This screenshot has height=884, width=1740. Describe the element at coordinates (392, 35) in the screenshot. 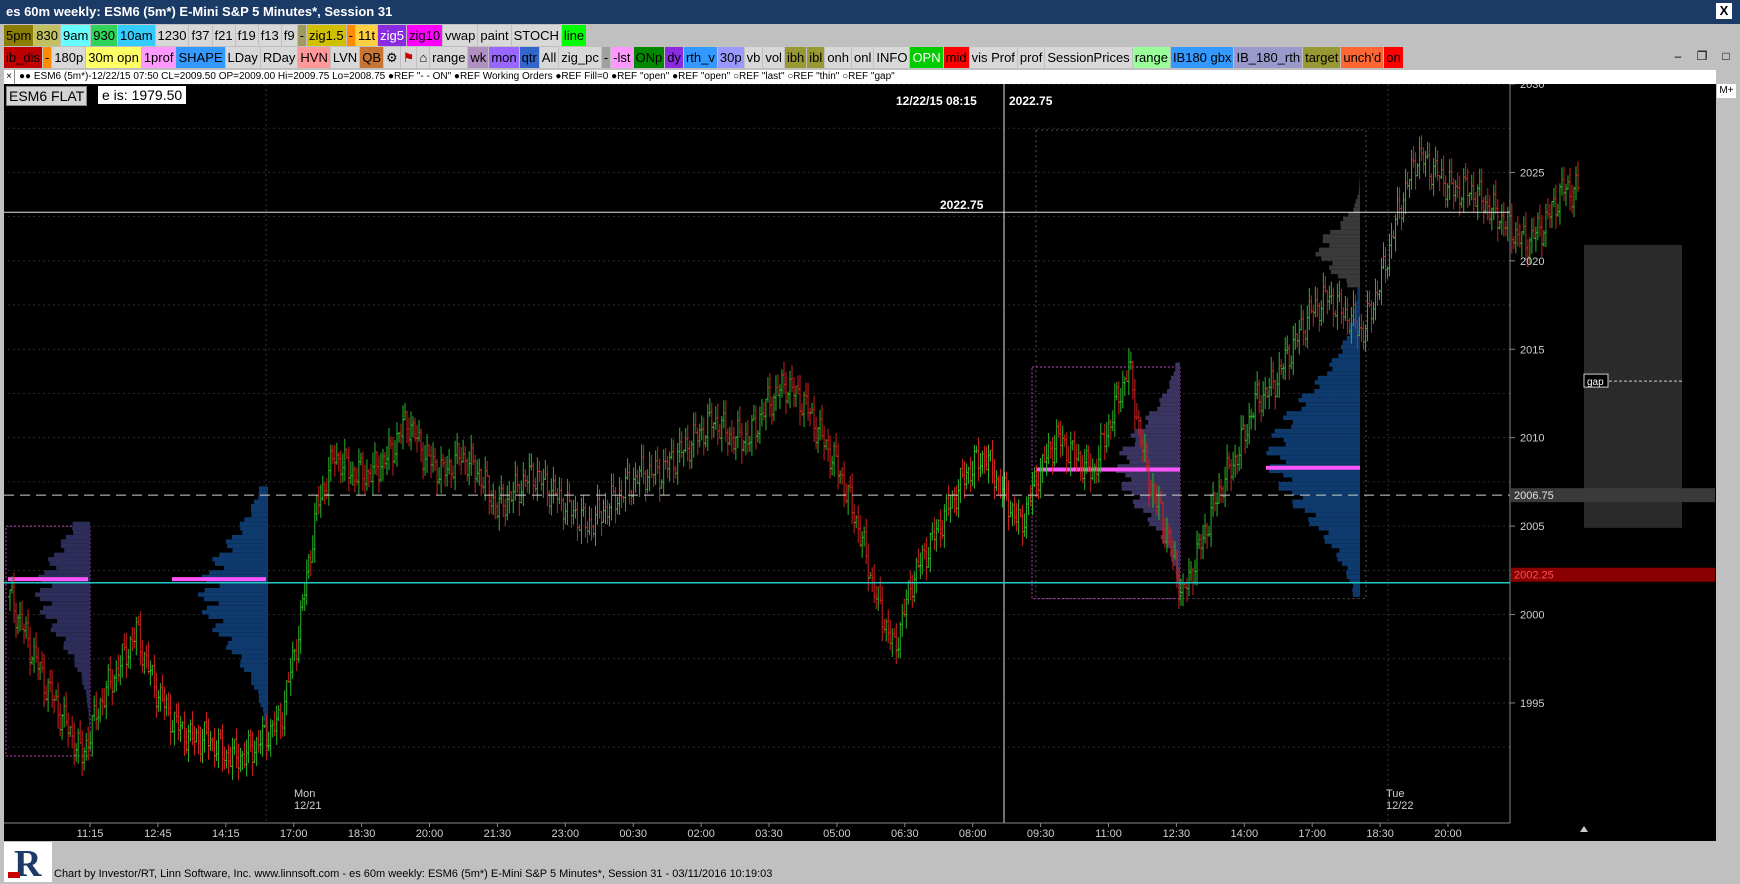

I see `toolbar1-button-15: zig5` at that location.